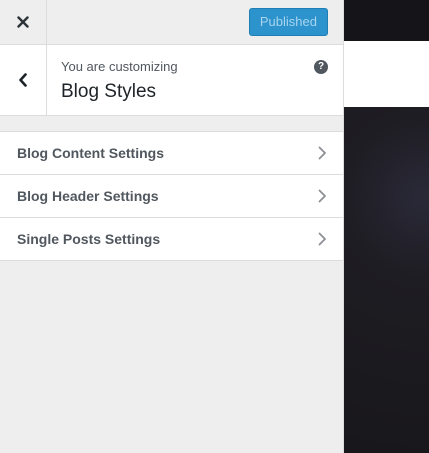 This screenshot has width=429, height=453. Describe the element at coordinates (90, 153) in the screenshot. I see `panel-item-label: Blog Content Settings` at that location.